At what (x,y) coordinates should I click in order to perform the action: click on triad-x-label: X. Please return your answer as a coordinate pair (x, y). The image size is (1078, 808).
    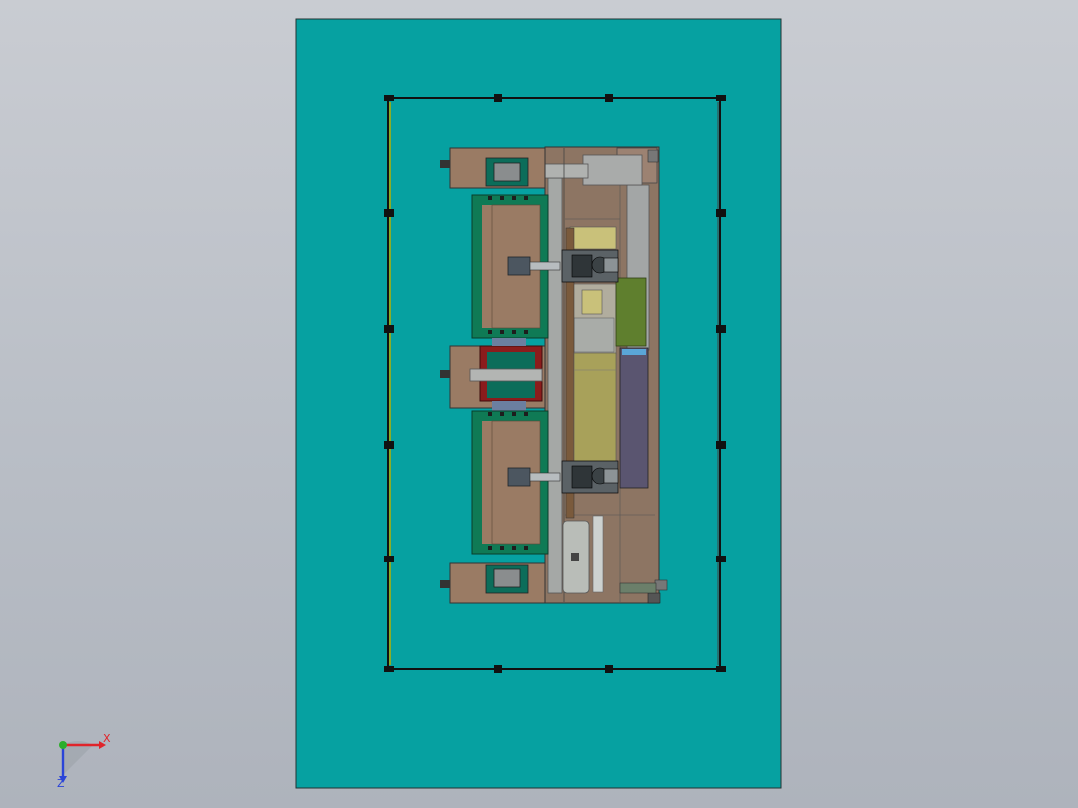
    Looking at the image, I should click on (107, 738).